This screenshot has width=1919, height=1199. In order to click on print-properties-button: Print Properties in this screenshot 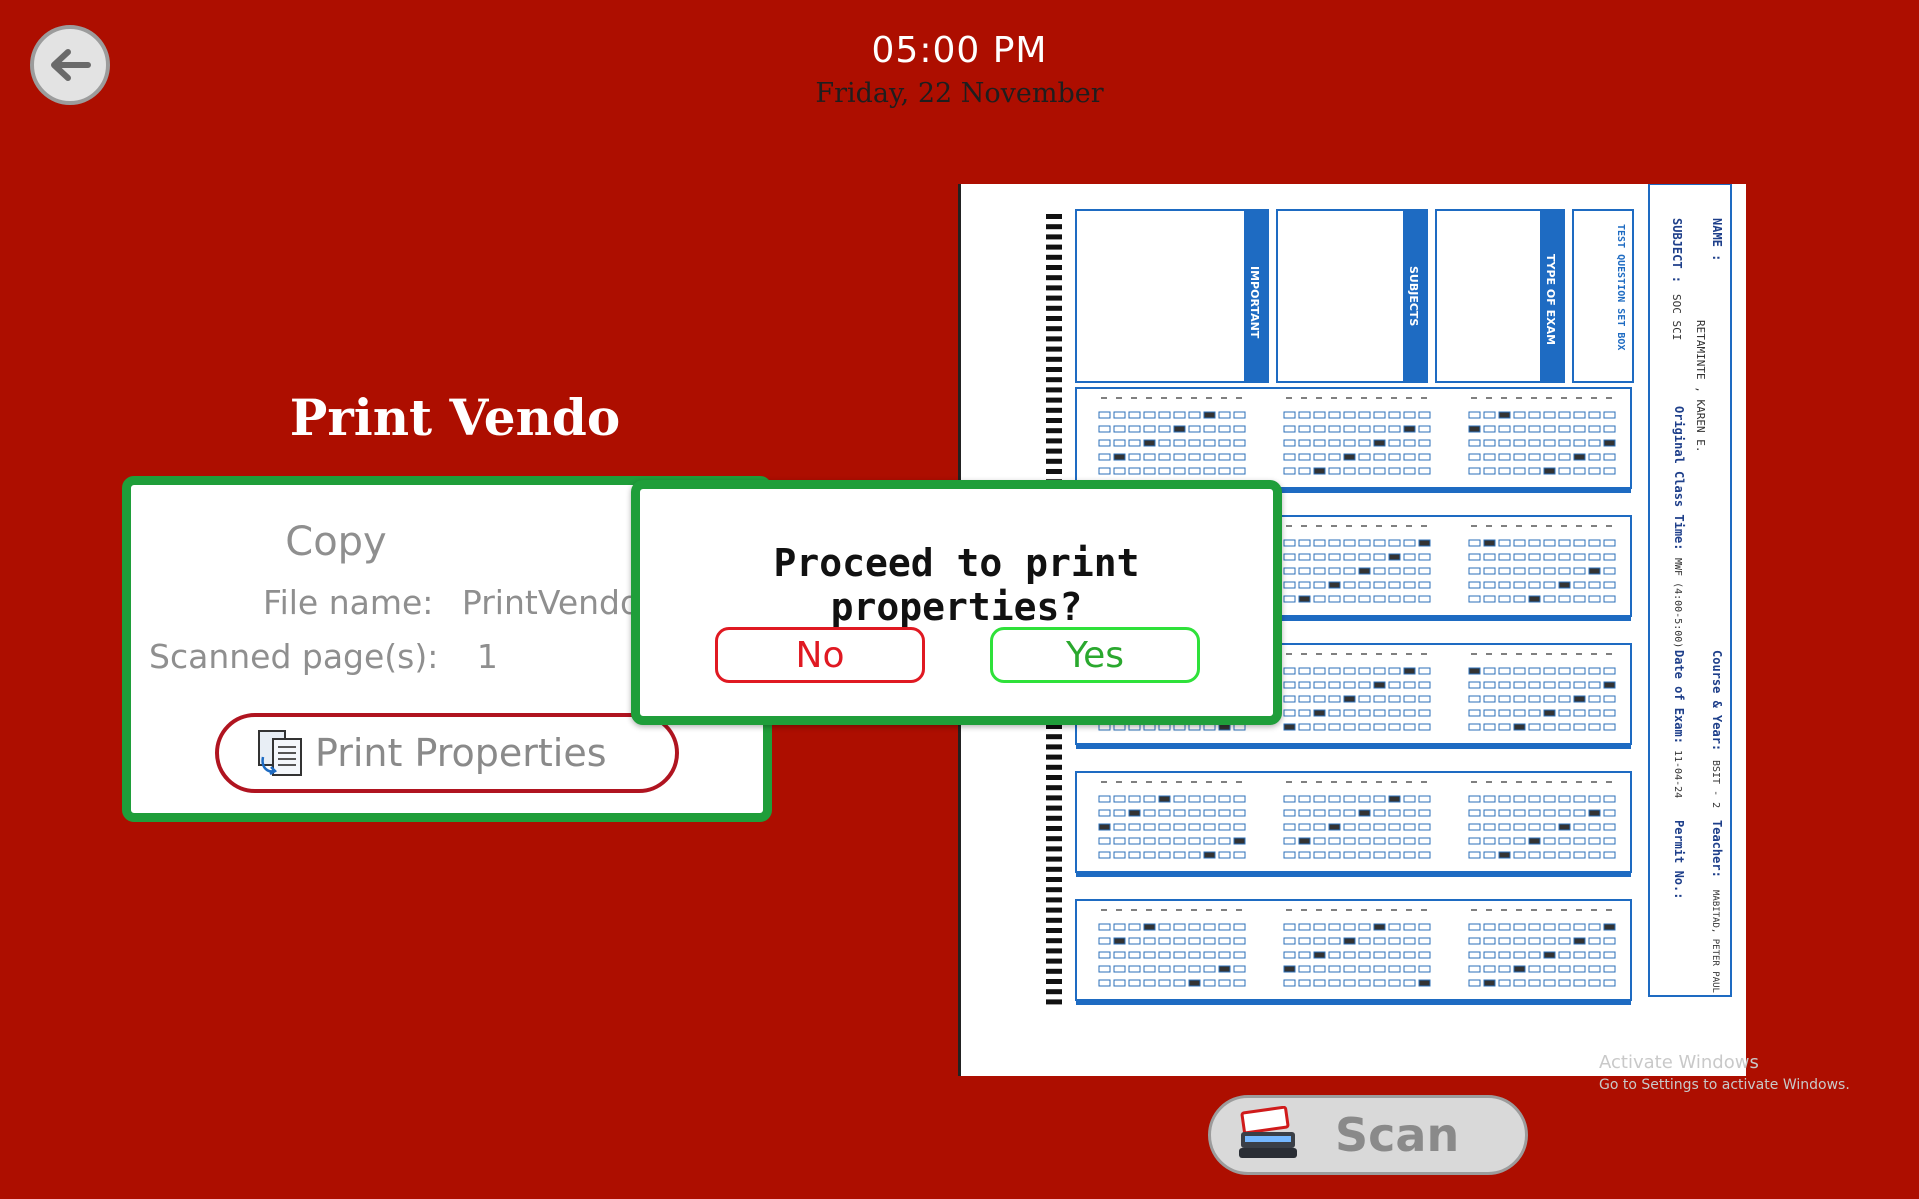, I will do `click(447, 753)`.